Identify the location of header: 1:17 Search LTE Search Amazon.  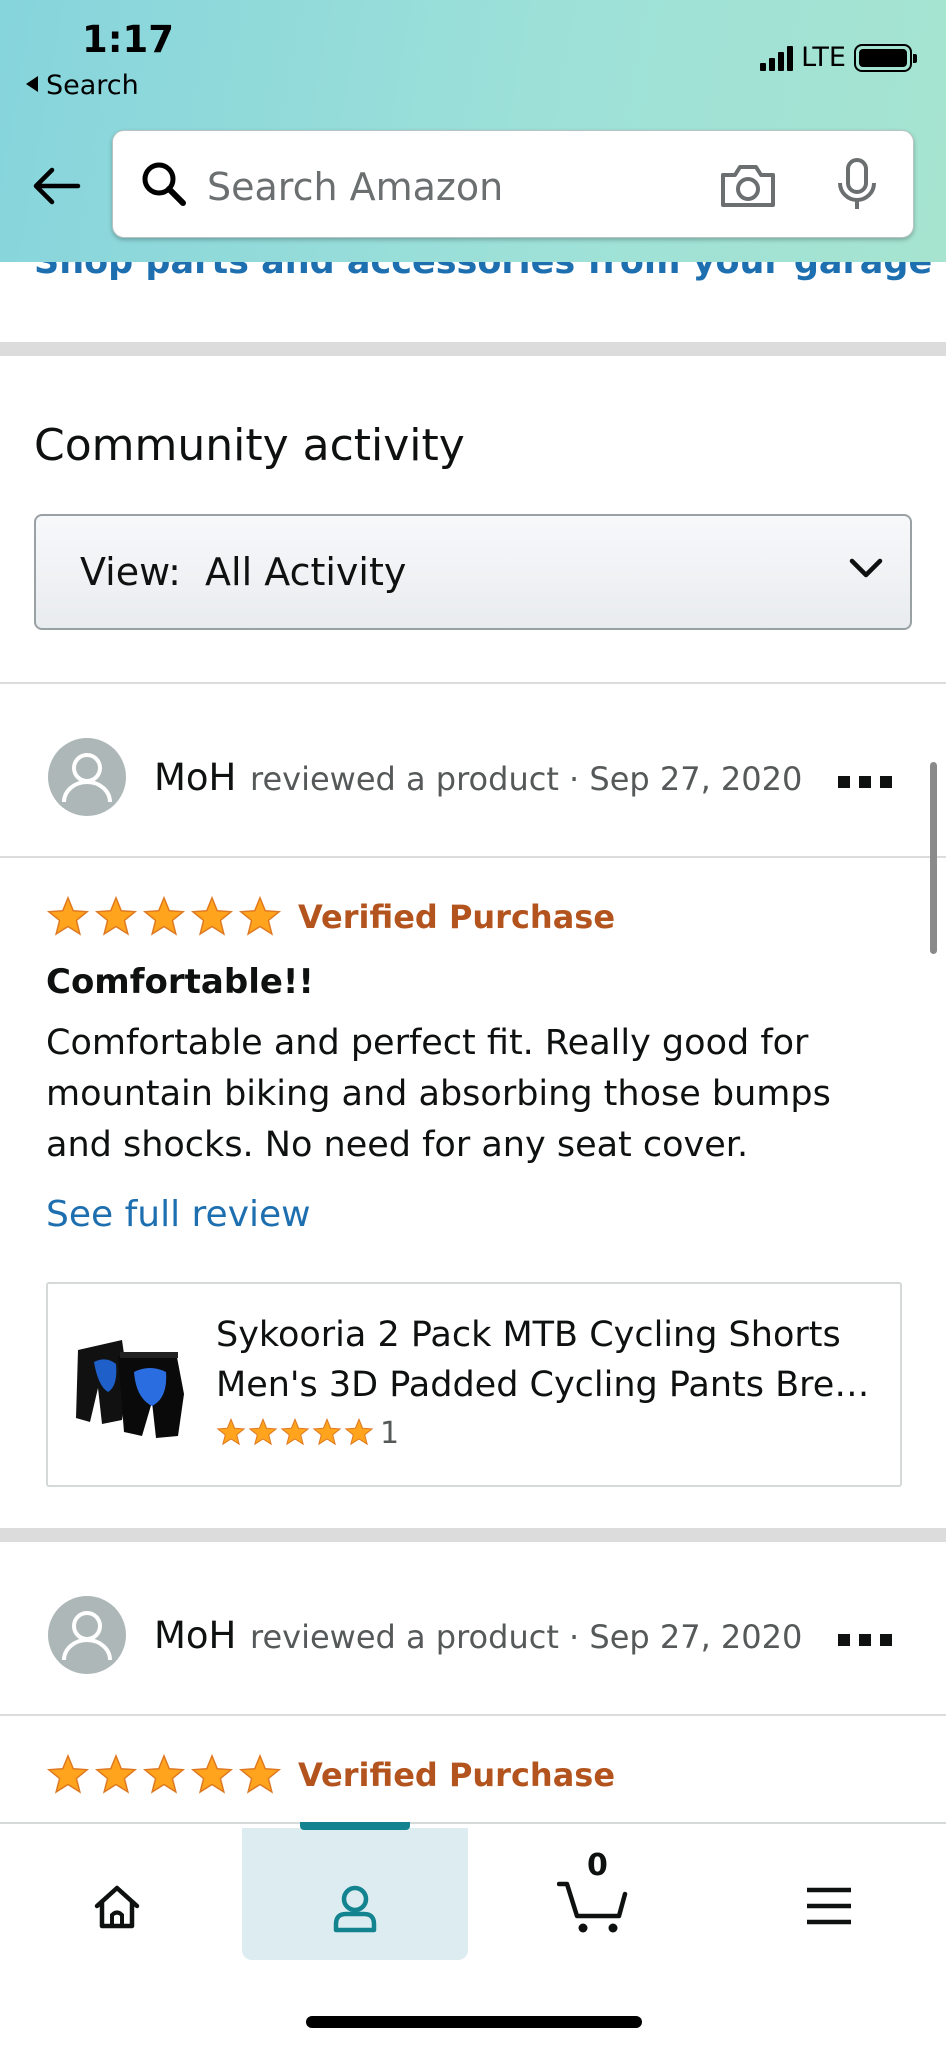
(473, 131).